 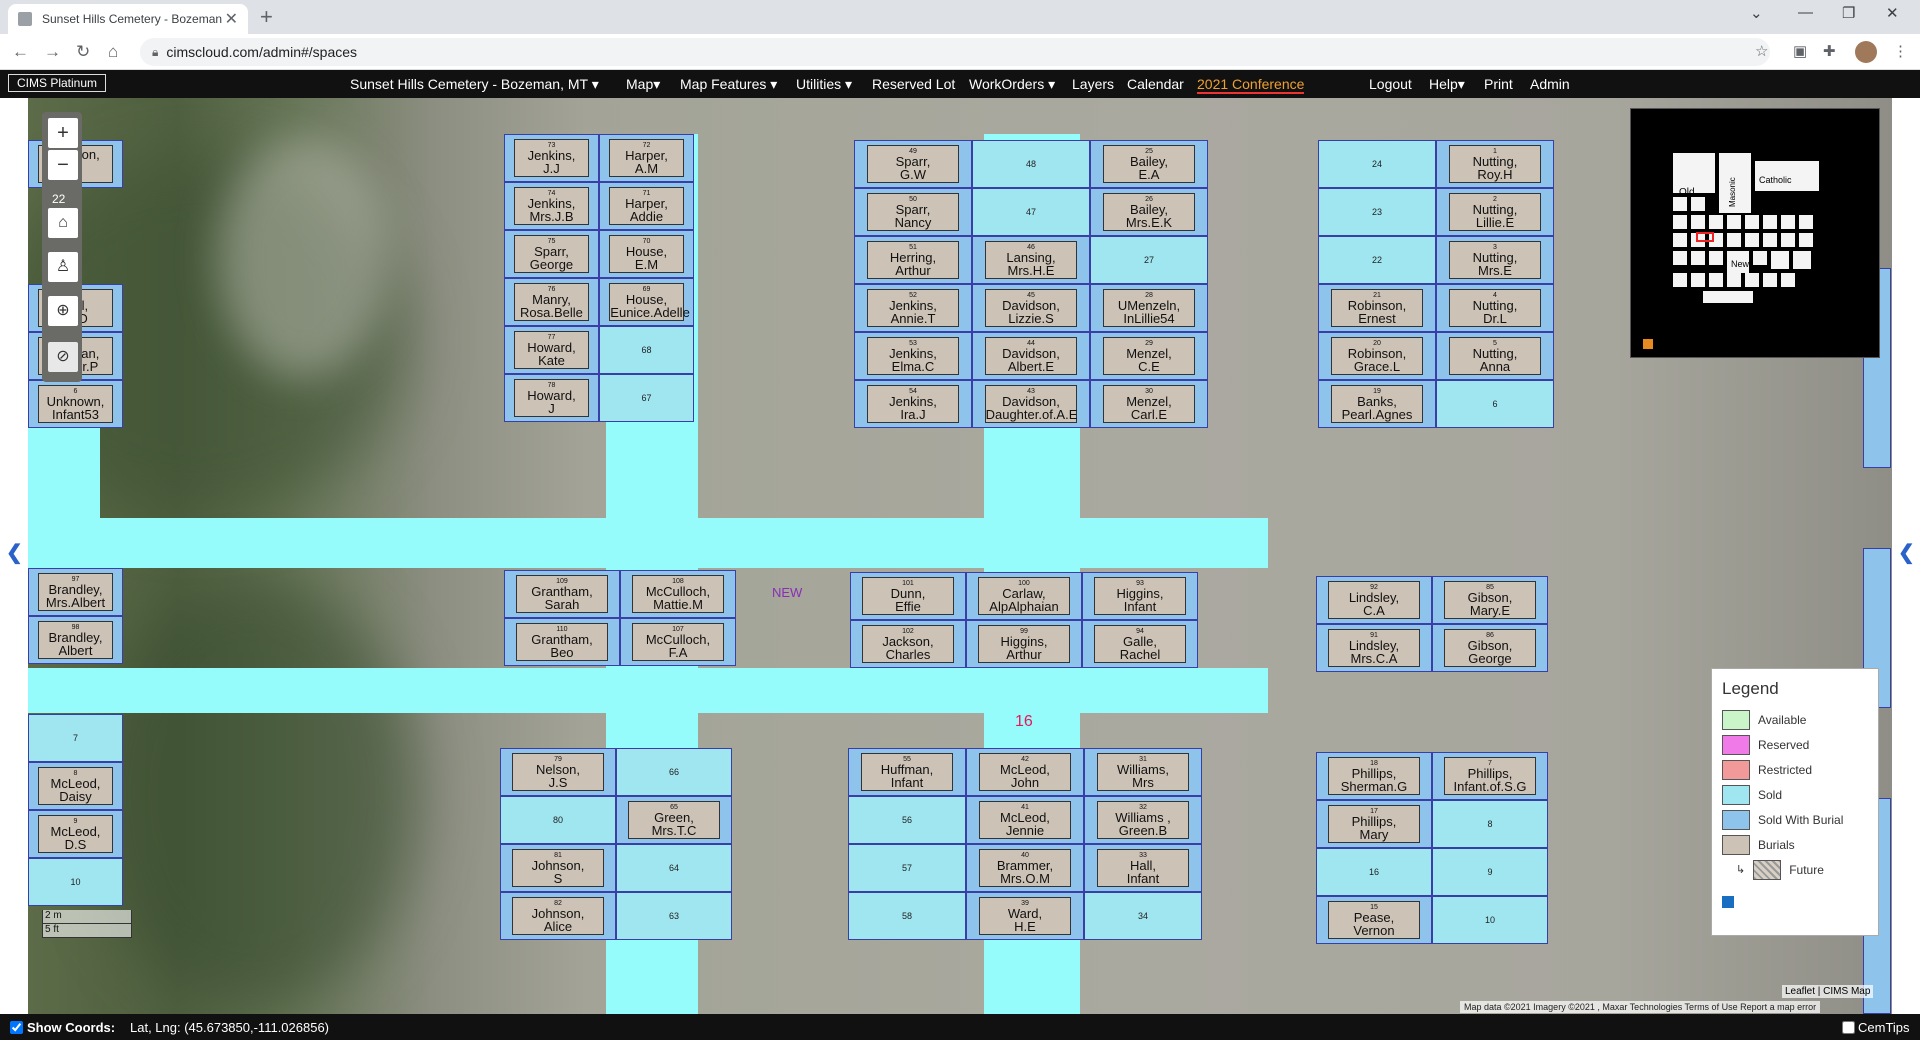 What do you see at coordinates (75, 882) in the screenshot?
I see `cemetery-lot: 10` at bounding box center [75, 882].